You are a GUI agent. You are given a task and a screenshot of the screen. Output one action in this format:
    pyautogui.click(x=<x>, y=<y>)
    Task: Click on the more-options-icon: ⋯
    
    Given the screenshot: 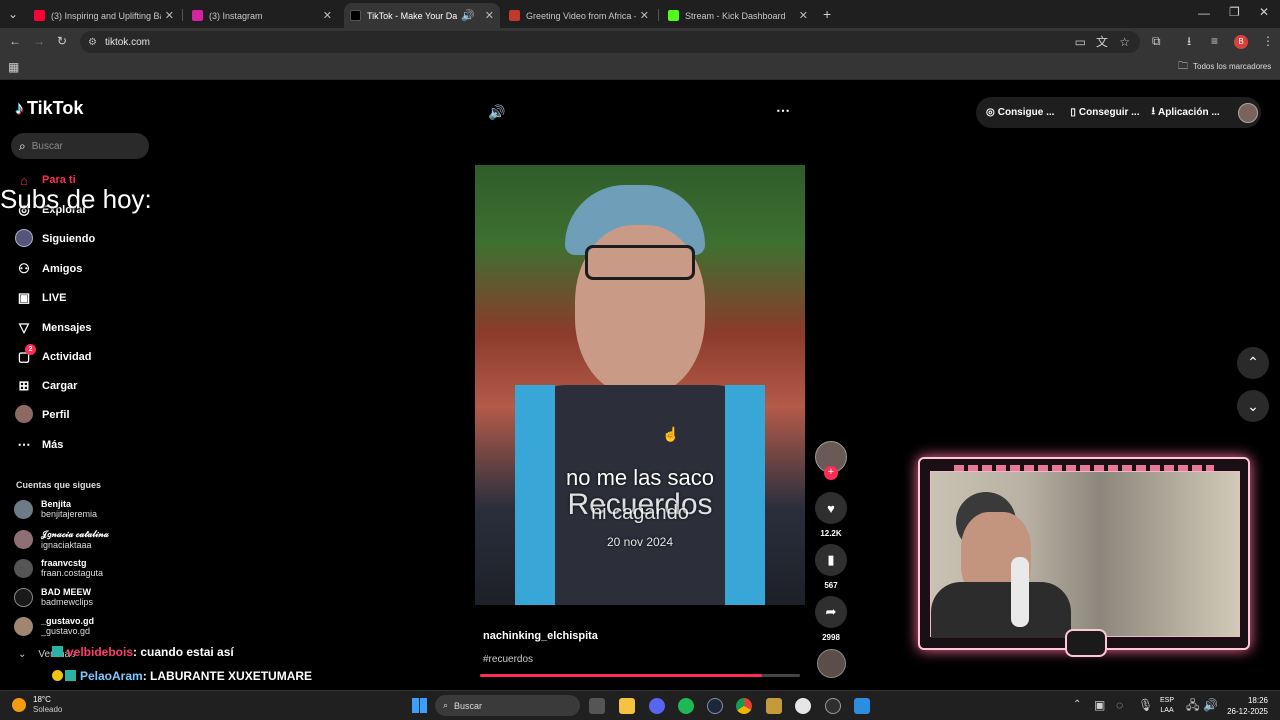 What is the action you would take?
    pyautogui.click(x=783, y=110)
    